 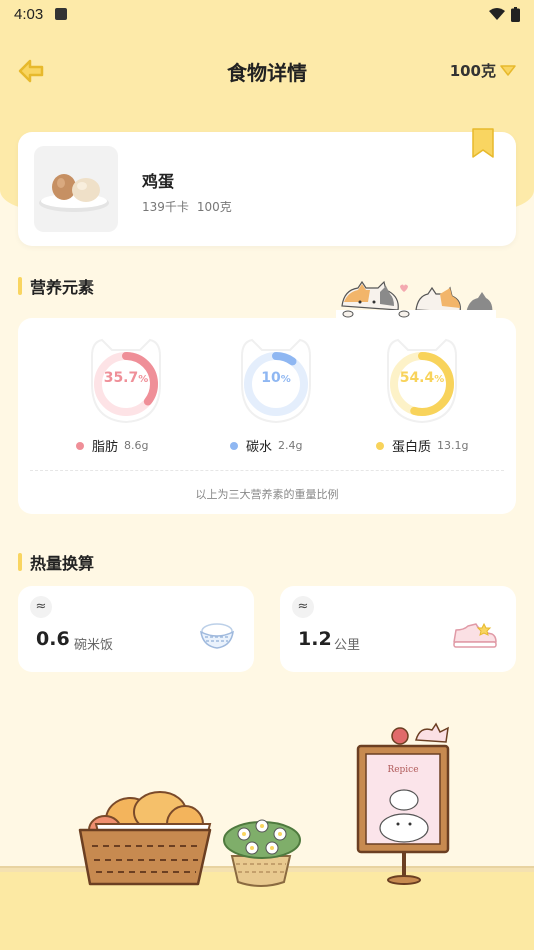 What do you see at coordinates (105, 447) in the screenshot?
I see `nutrient-name: 脂肪` at bounding box center [105, 447].